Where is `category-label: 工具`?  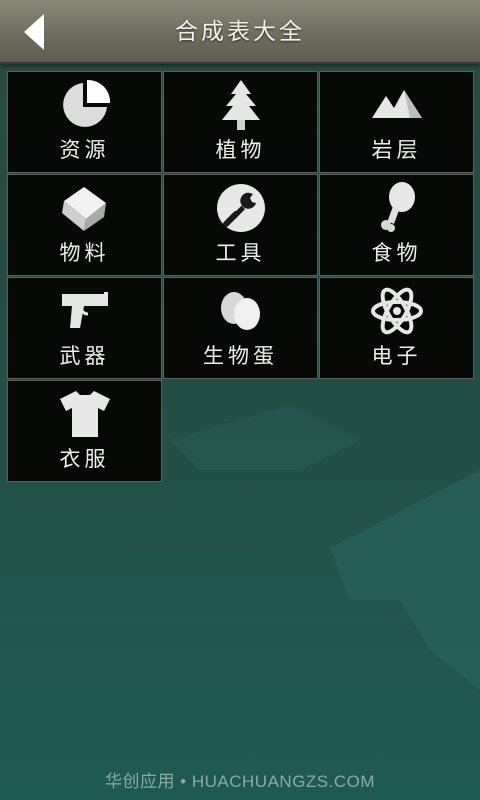
category-label: 工具 is located at coordinates (240, 253).